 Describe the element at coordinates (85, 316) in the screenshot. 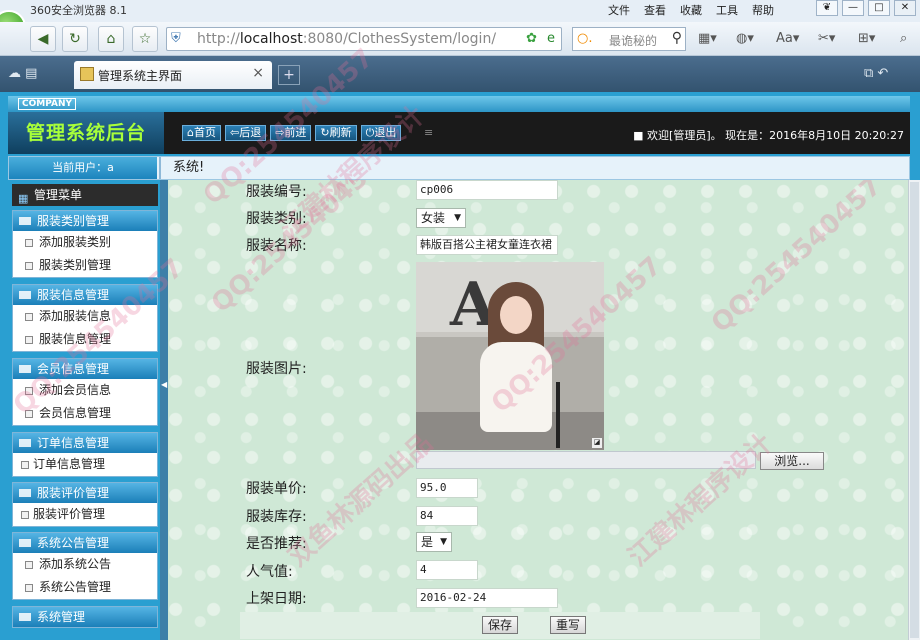

I see `sidebar-item-add-clothes: 添加服装信息` at that location.